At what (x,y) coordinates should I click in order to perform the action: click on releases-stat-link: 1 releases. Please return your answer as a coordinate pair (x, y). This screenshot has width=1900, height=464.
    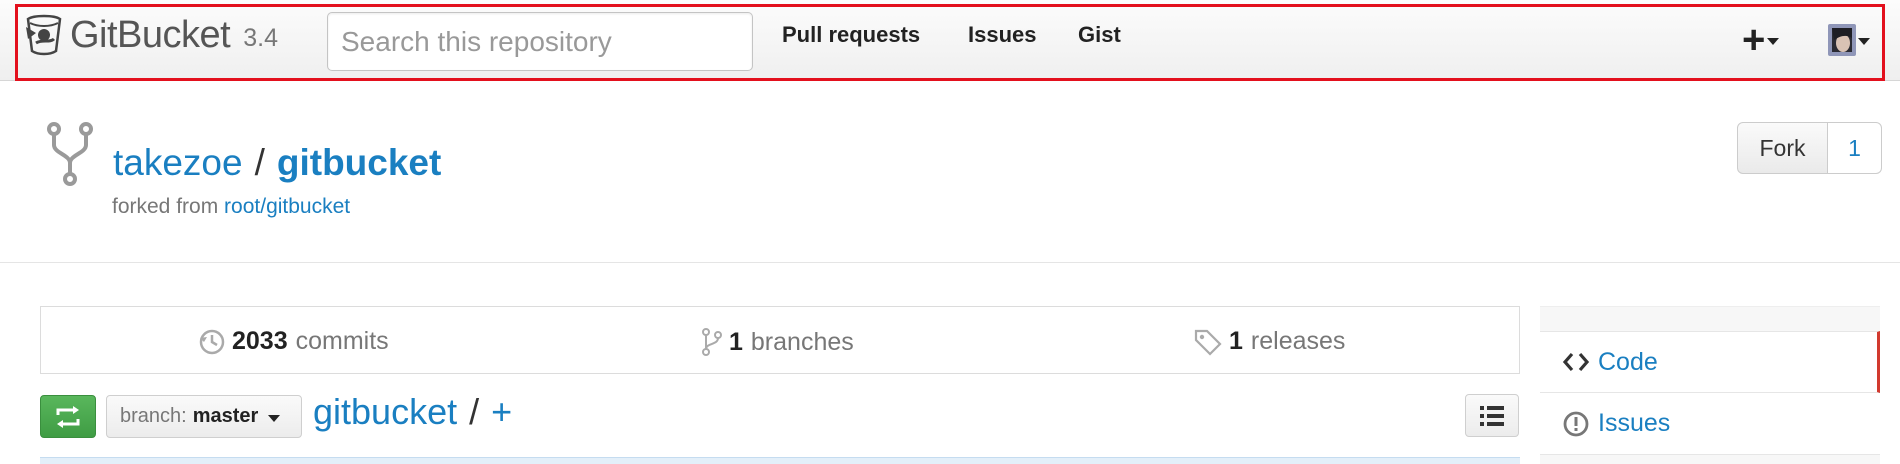
    Looking at the image, I should click on (1269, 341).